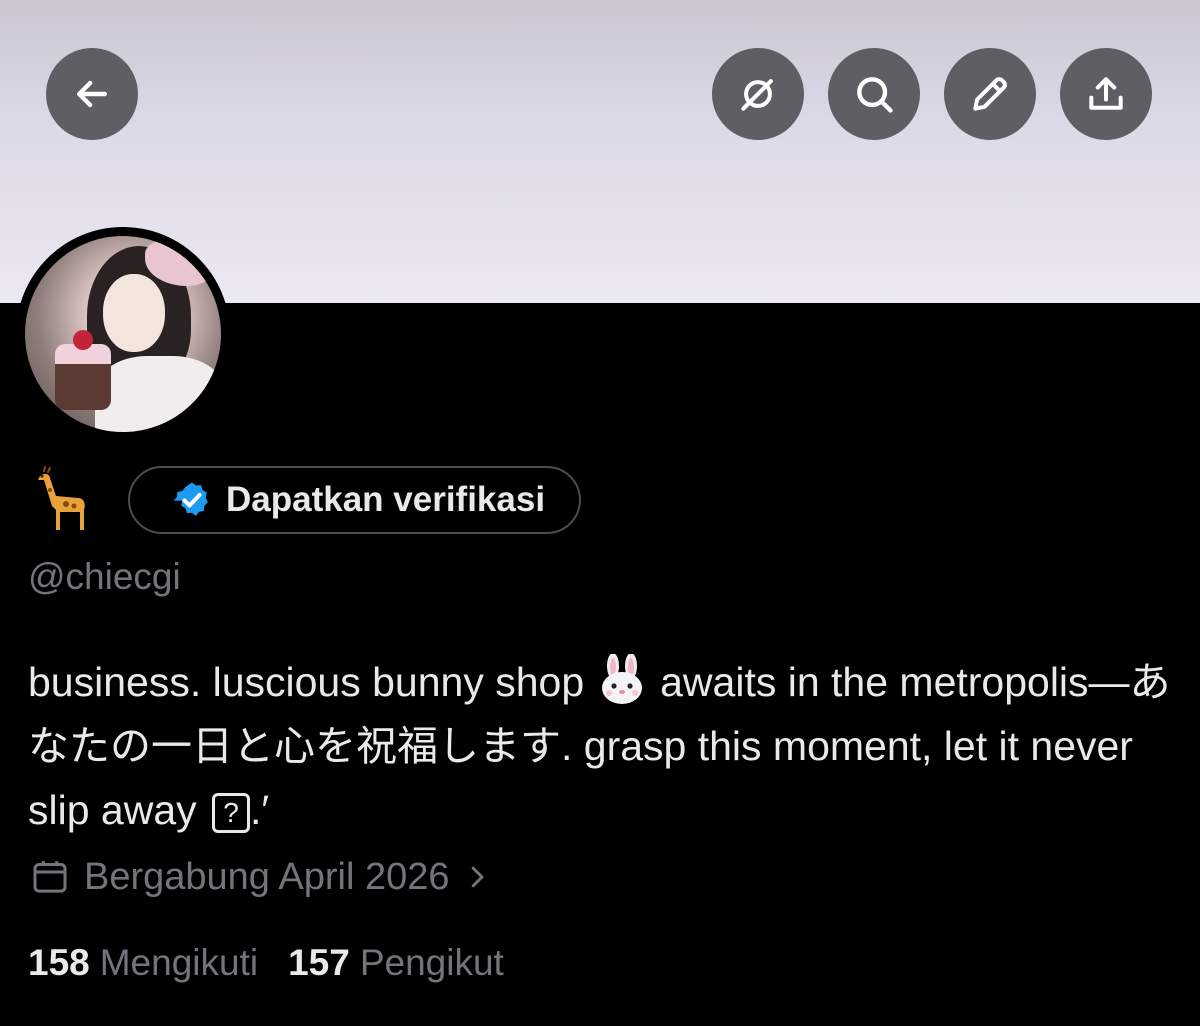 The image size is (1200, 1026). I want to click on search-icon, so click(875, 95).